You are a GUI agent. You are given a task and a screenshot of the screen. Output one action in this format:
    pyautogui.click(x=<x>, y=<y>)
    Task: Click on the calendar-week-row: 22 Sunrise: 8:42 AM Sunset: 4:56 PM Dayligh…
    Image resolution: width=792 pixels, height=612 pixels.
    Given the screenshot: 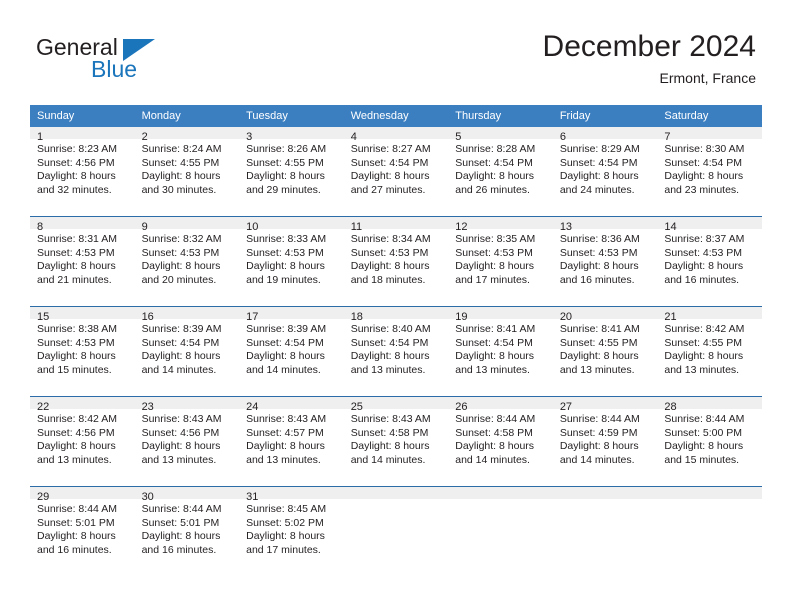 What is the action you would take?
    pyautogui.click(x=396, y=441)
    